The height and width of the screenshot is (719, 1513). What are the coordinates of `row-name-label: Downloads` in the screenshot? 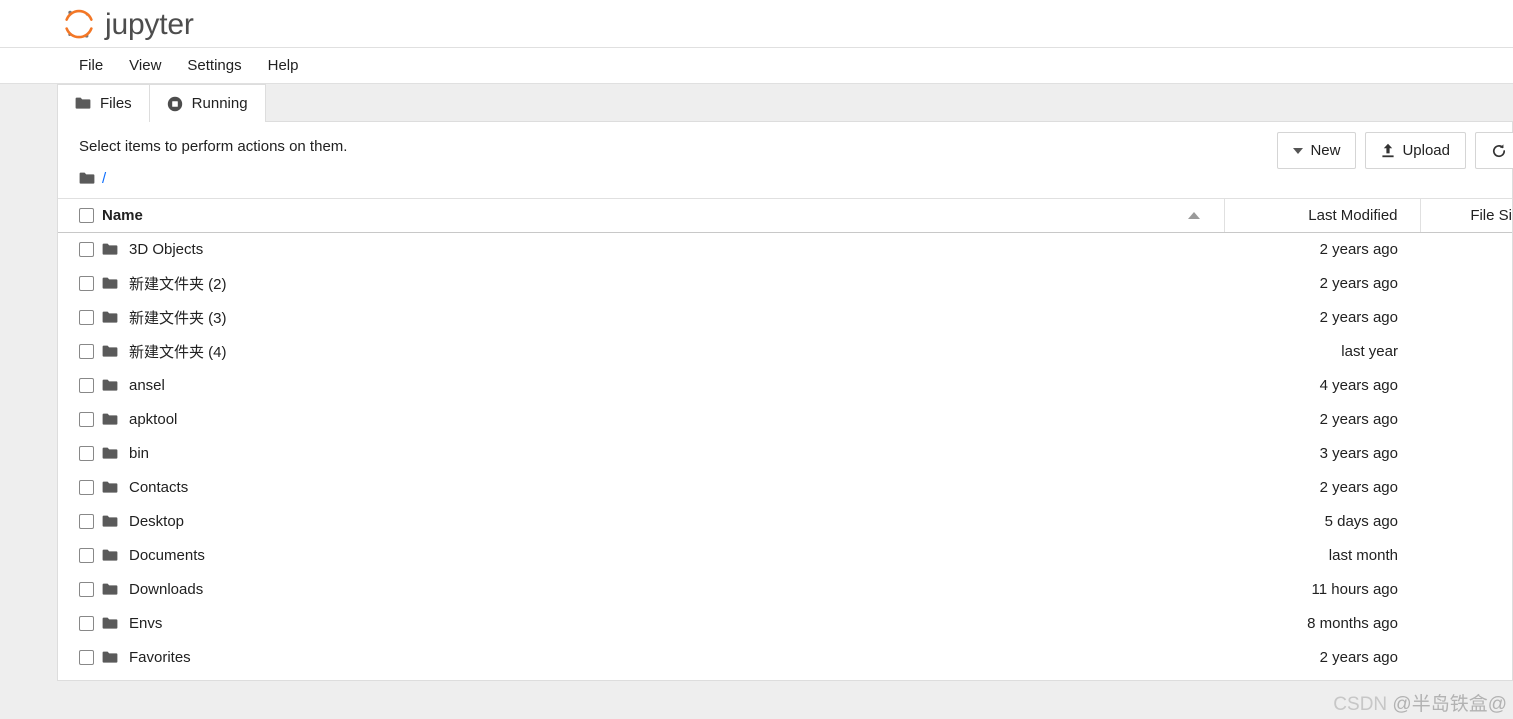 It's located at (166, 589).